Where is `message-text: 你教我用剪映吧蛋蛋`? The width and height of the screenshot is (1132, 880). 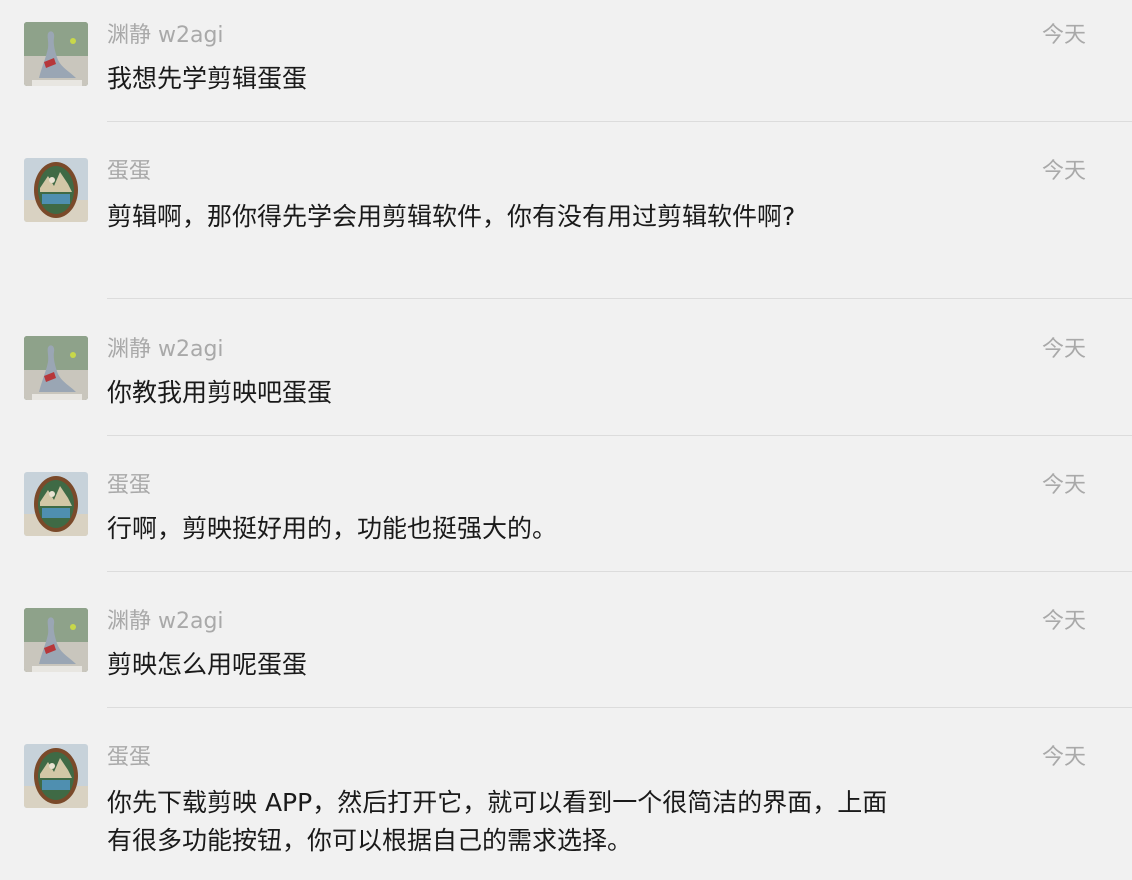 message-text: 你教我用剪映吧蛋蛋 is located at coordinates (220, 392).